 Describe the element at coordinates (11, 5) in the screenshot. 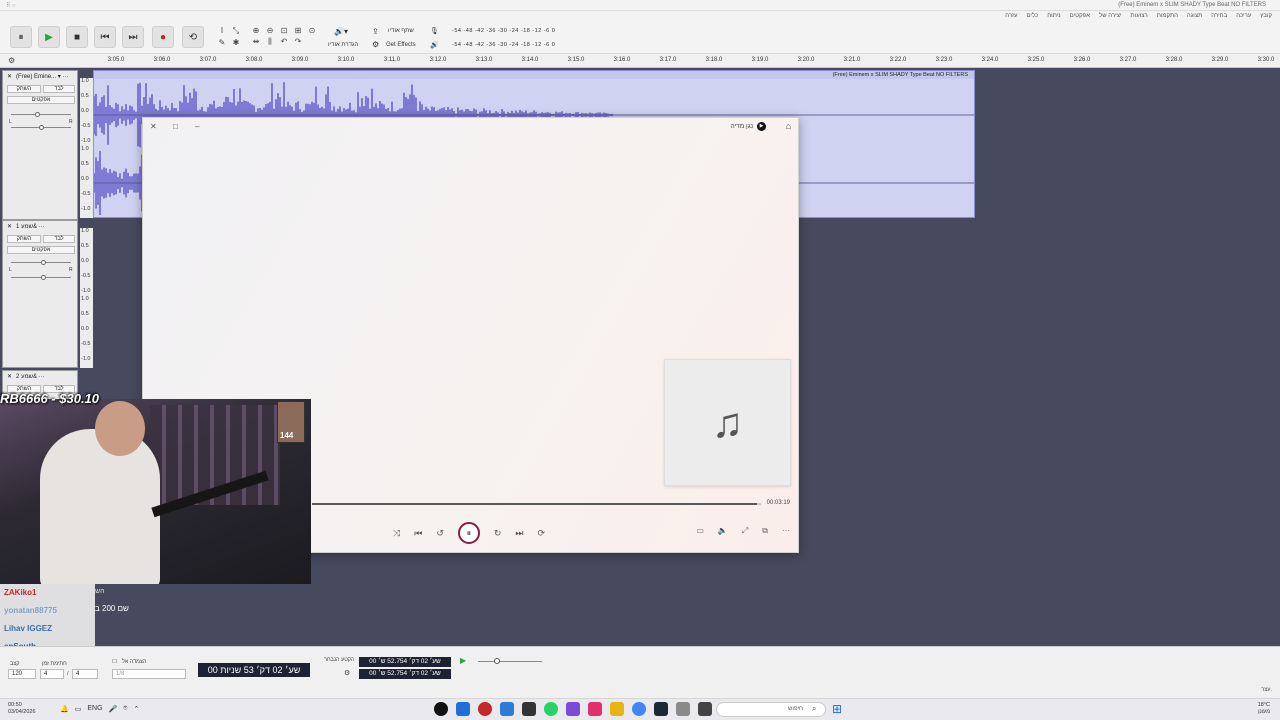

I see `window-menu-icon: ⠿ ○` at that location.